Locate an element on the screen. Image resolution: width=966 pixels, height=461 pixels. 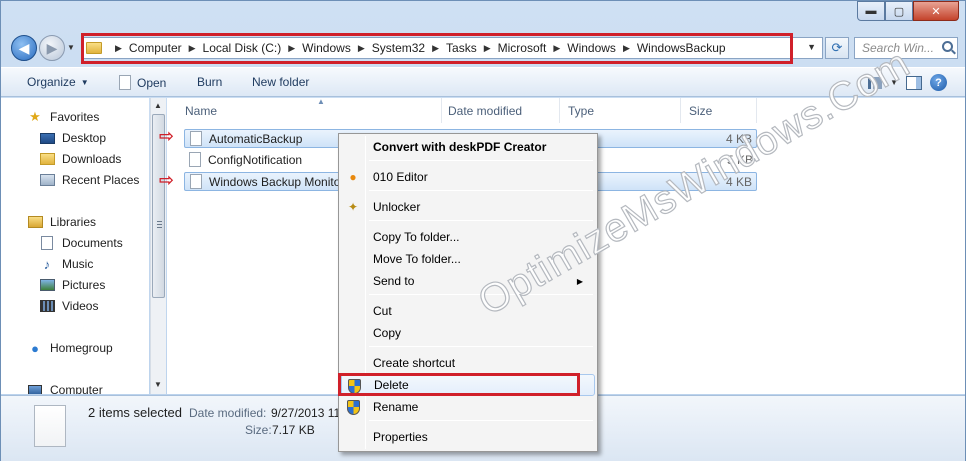
close-button: ✕ is located at coordinates (936, 11).